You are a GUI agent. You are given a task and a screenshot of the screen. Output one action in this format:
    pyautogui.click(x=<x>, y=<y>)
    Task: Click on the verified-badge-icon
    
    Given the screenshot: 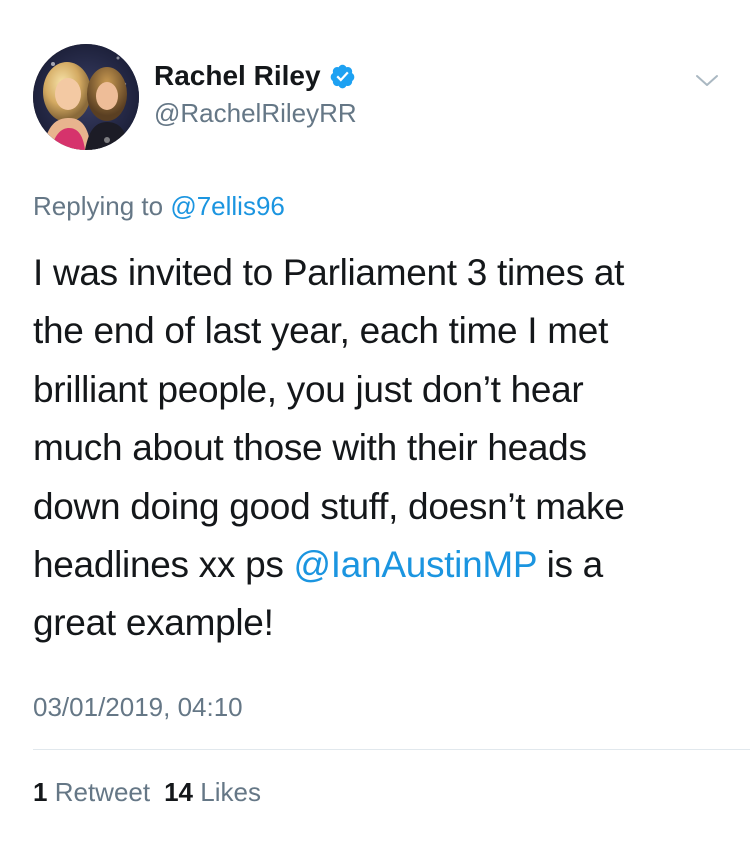 What is the action you would take?
    pyautogui.click(x=342, y=76)
    